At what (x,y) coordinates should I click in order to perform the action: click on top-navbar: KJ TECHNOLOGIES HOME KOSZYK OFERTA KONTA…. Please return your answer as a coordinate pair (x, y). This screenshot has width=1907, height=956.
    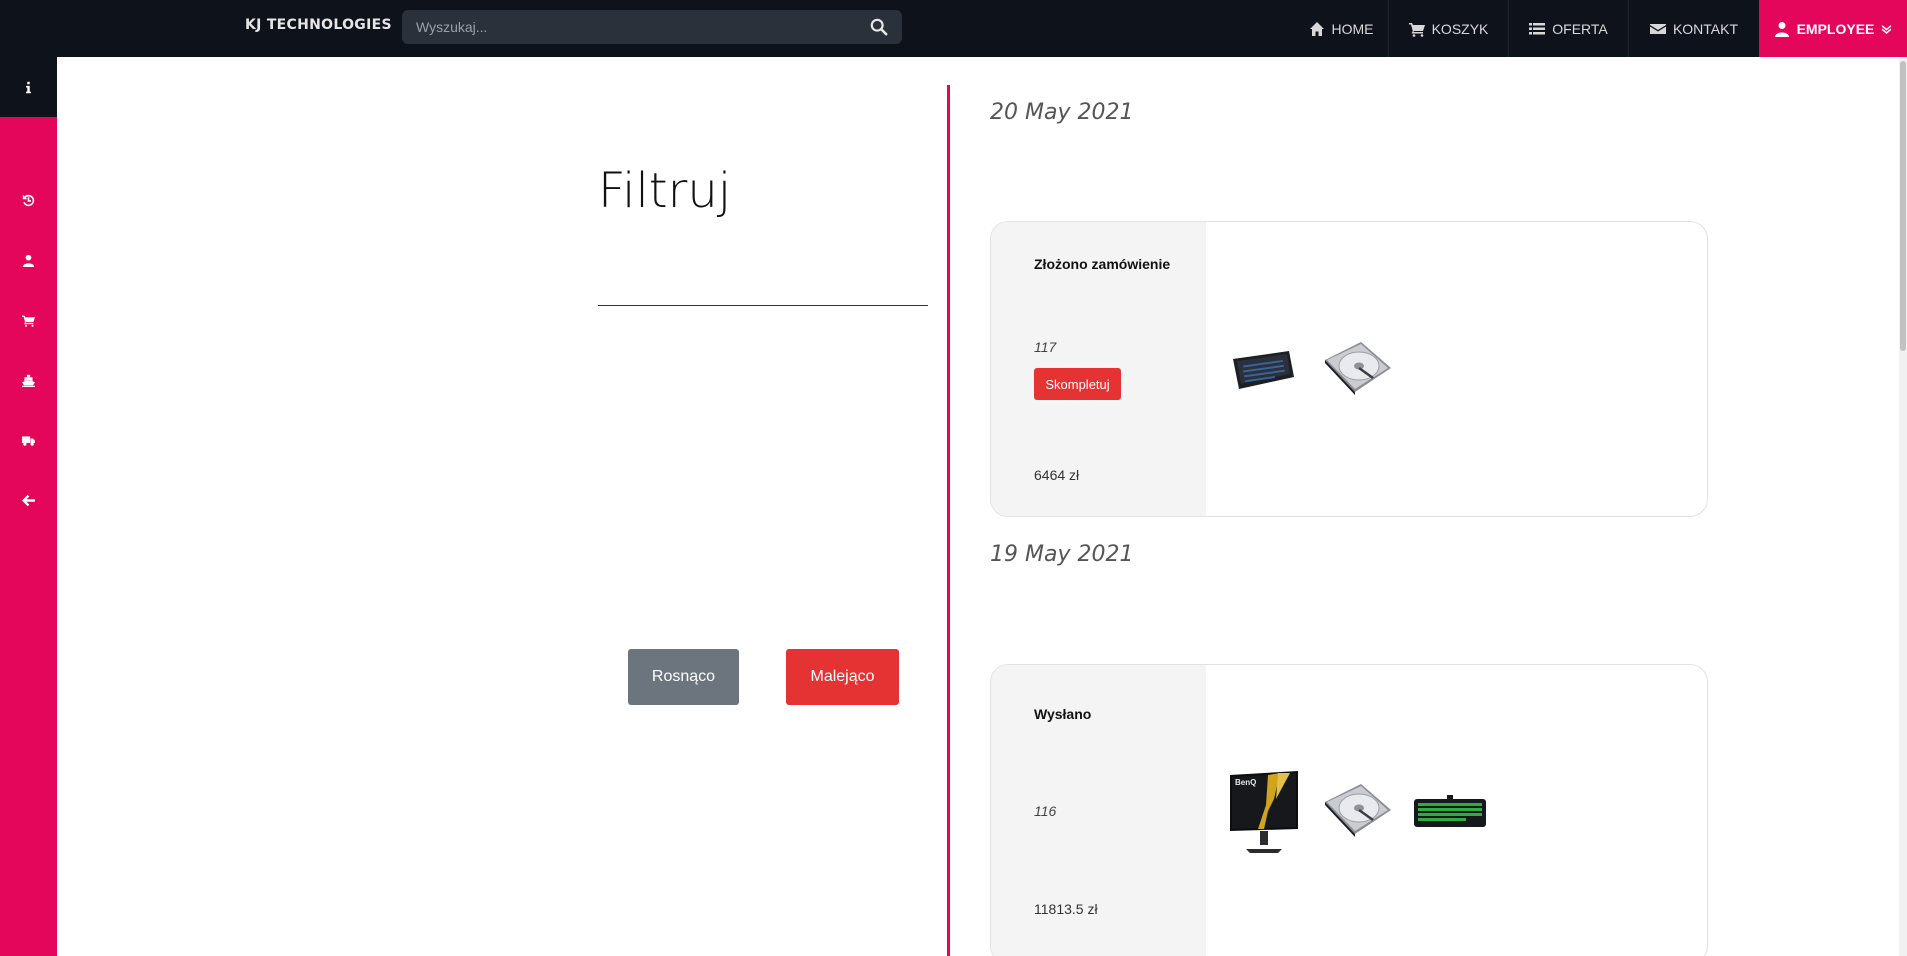
    Looking at the image, I should click on (953, 28).